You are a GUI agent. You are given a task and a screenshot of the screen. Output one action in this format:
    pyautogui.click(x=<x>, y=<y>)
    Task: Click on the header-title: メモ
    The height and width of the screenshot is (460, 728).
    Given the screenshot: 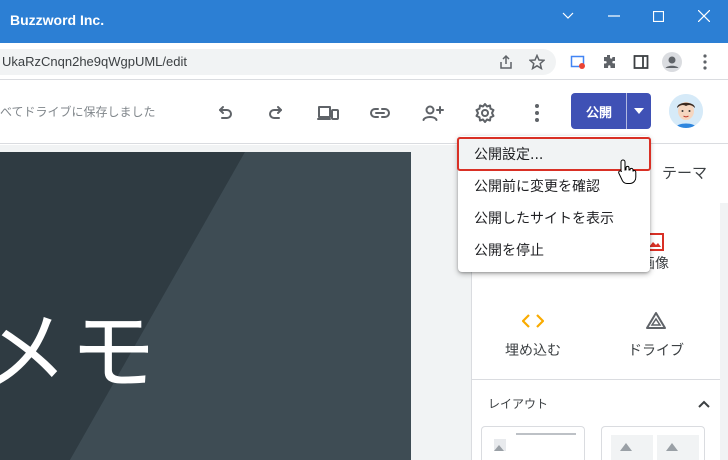 What is the action you would take?
    pyautogui.click(x=79, y=344)
    